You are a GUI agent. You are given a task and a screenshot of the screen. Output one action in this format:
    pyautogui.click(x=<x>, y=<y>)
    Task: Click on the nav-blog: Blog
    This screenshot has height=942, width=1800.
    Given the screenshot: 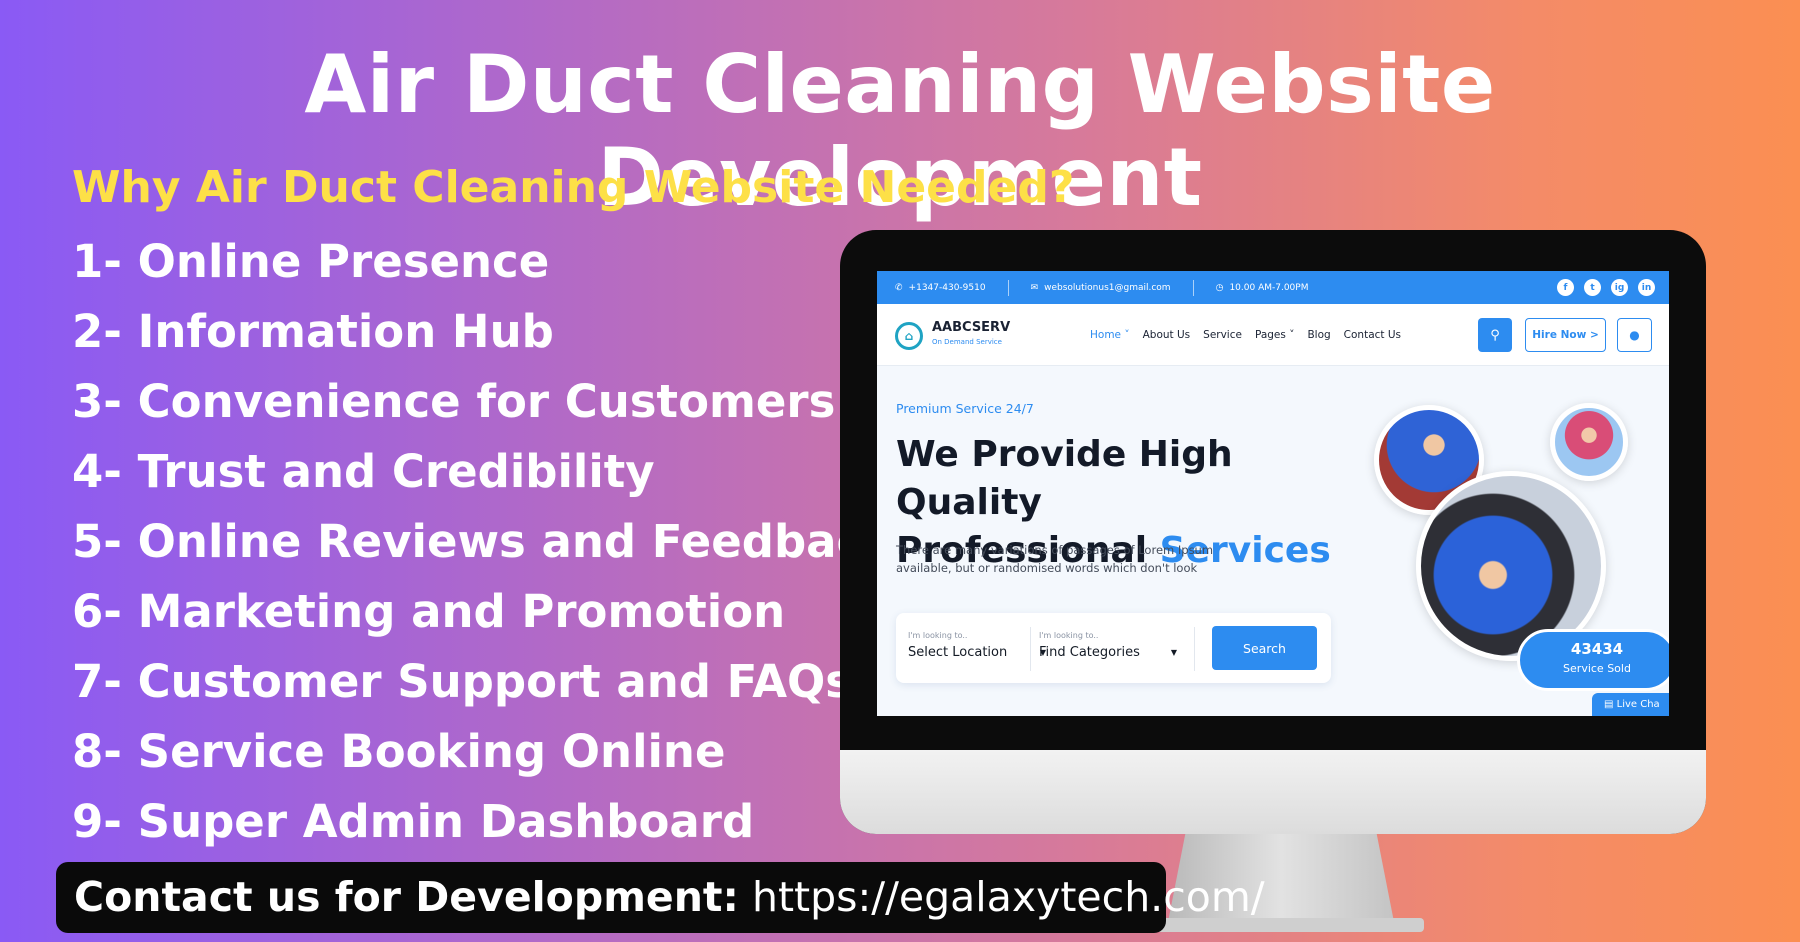 What is the action you would take?
    pyautogui.click(x=1318, y=335)
    